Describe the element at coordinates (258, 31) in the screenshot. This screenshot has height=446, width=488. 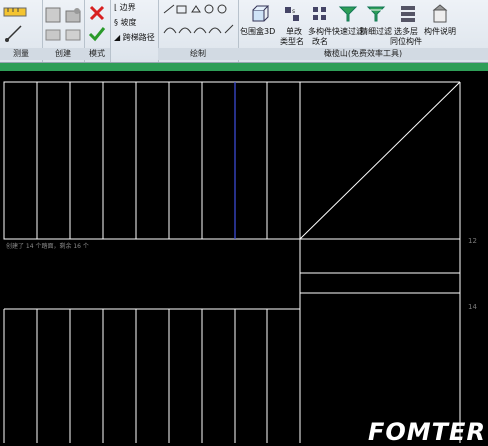
I see `box3d-label: 包围盒3D` at that location.